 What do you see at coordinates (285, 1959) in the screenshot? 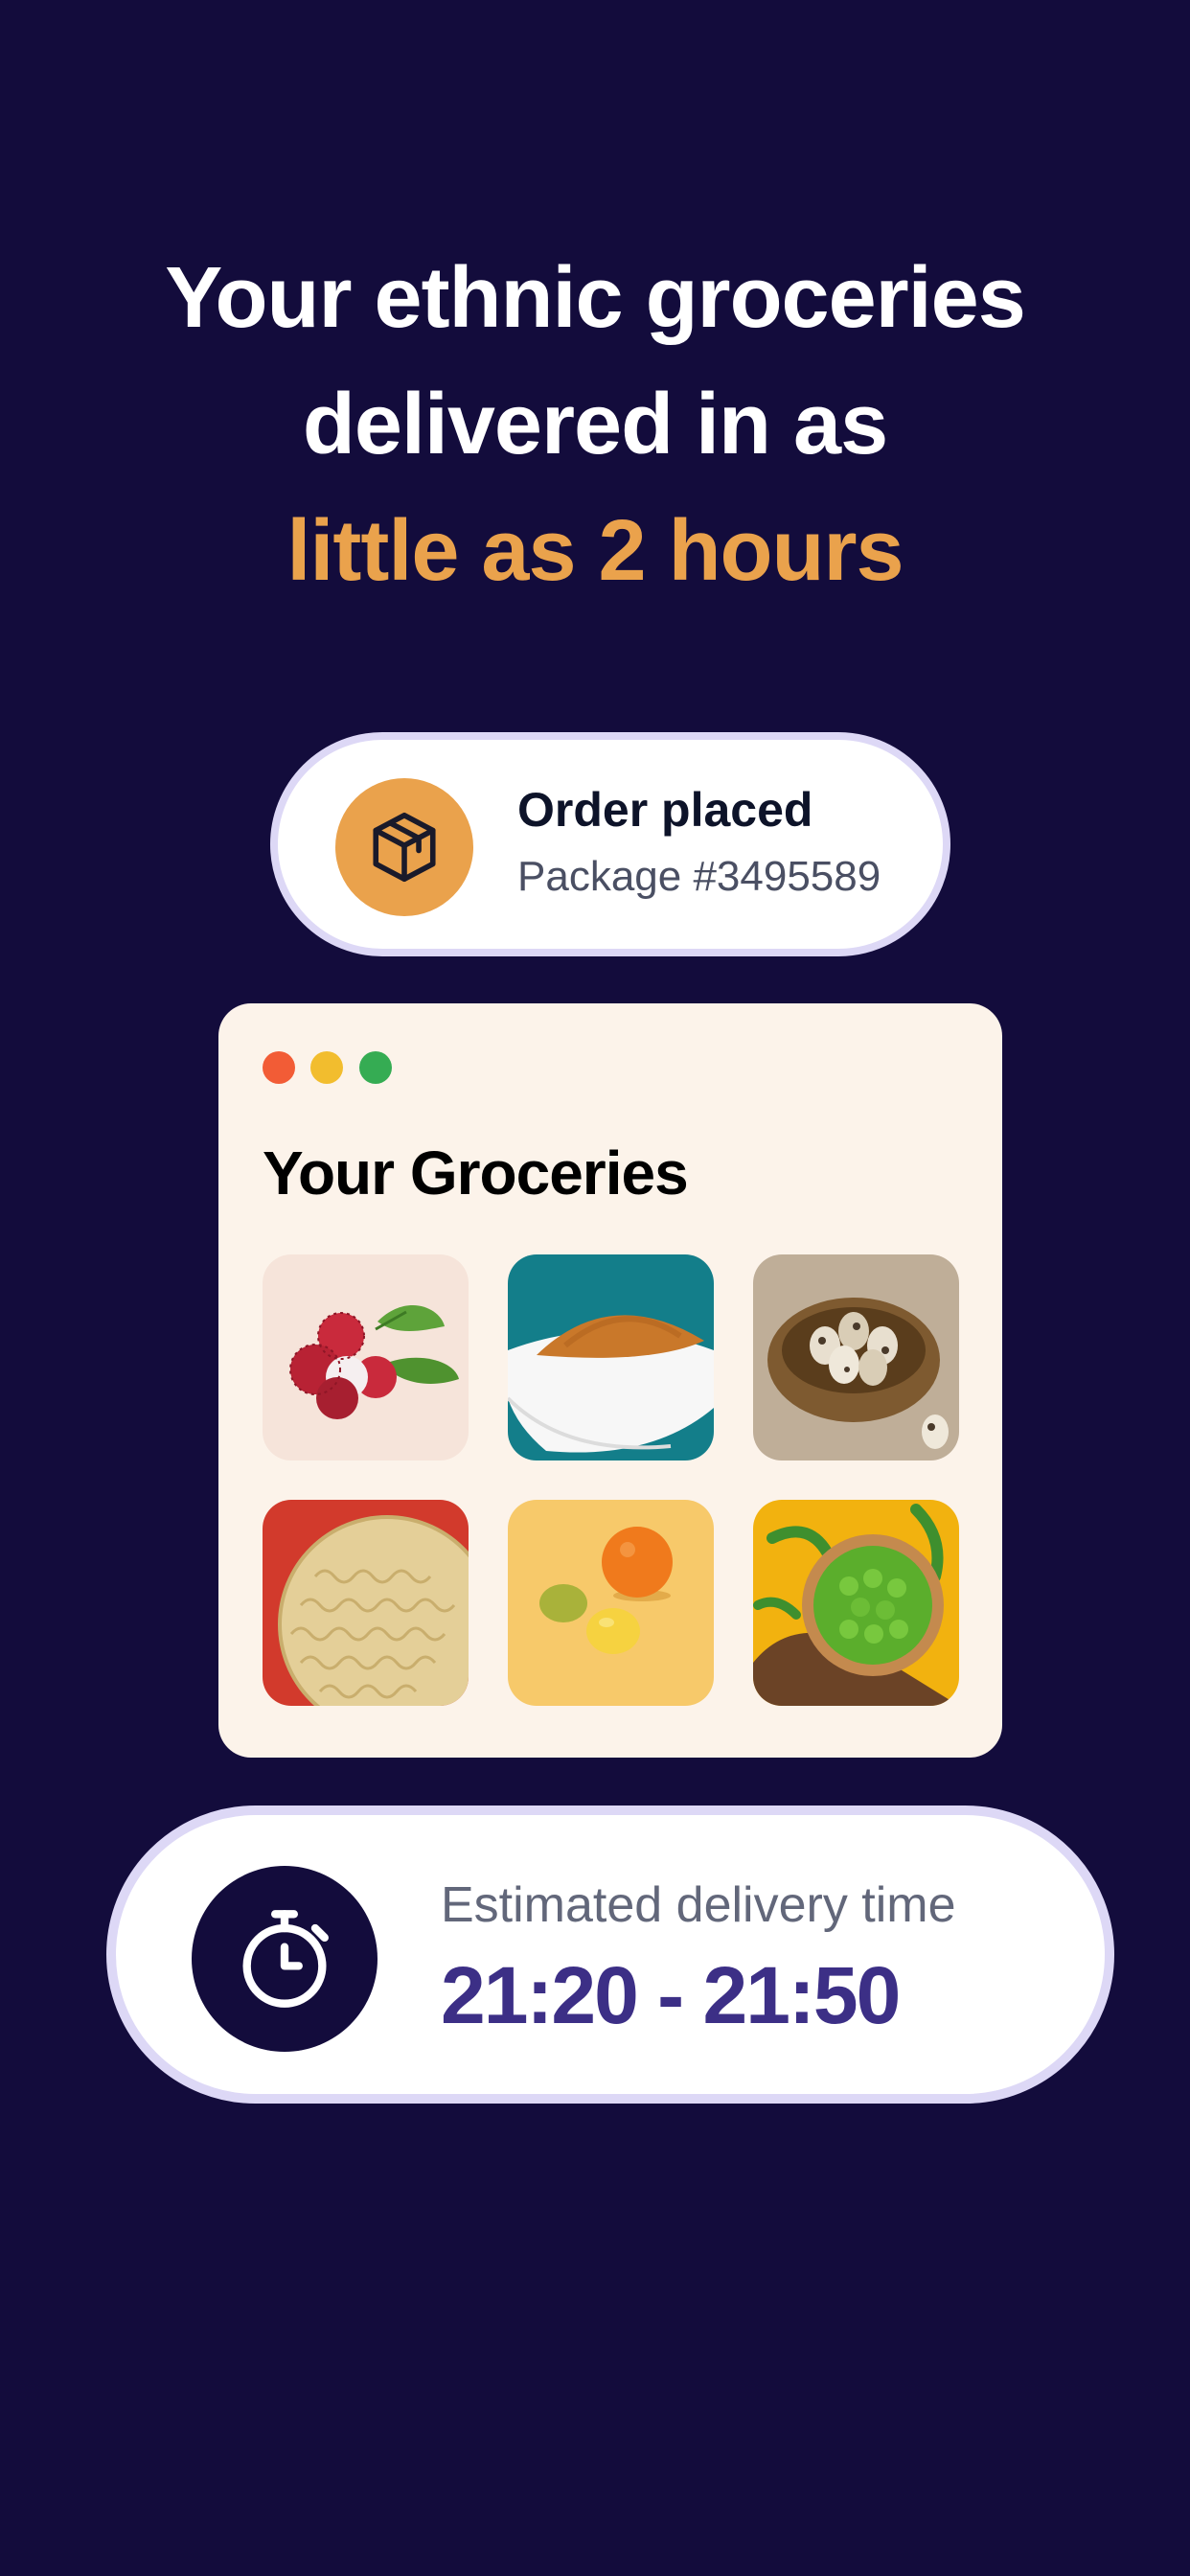
I see `stopwatch-icon` at bounding box center [285, 1959].